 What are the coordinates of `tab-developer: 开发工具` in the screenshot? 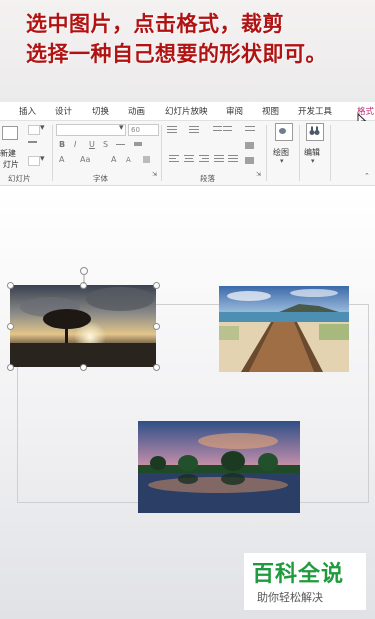 It's located at (315, 111).